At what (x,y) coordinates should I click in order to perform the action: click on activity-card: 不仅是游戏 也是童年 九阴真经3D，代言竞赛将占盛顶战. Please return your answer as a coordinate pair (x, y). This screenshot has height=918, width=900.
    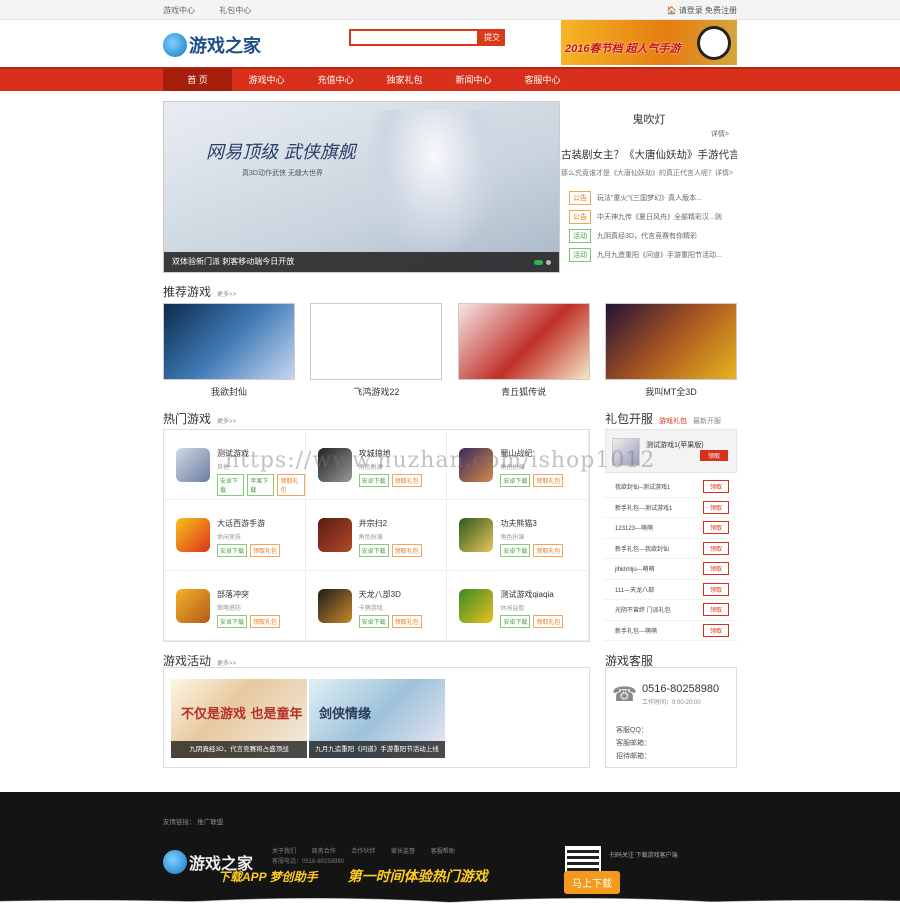
    Looking at the image, I should click on (239, 718).